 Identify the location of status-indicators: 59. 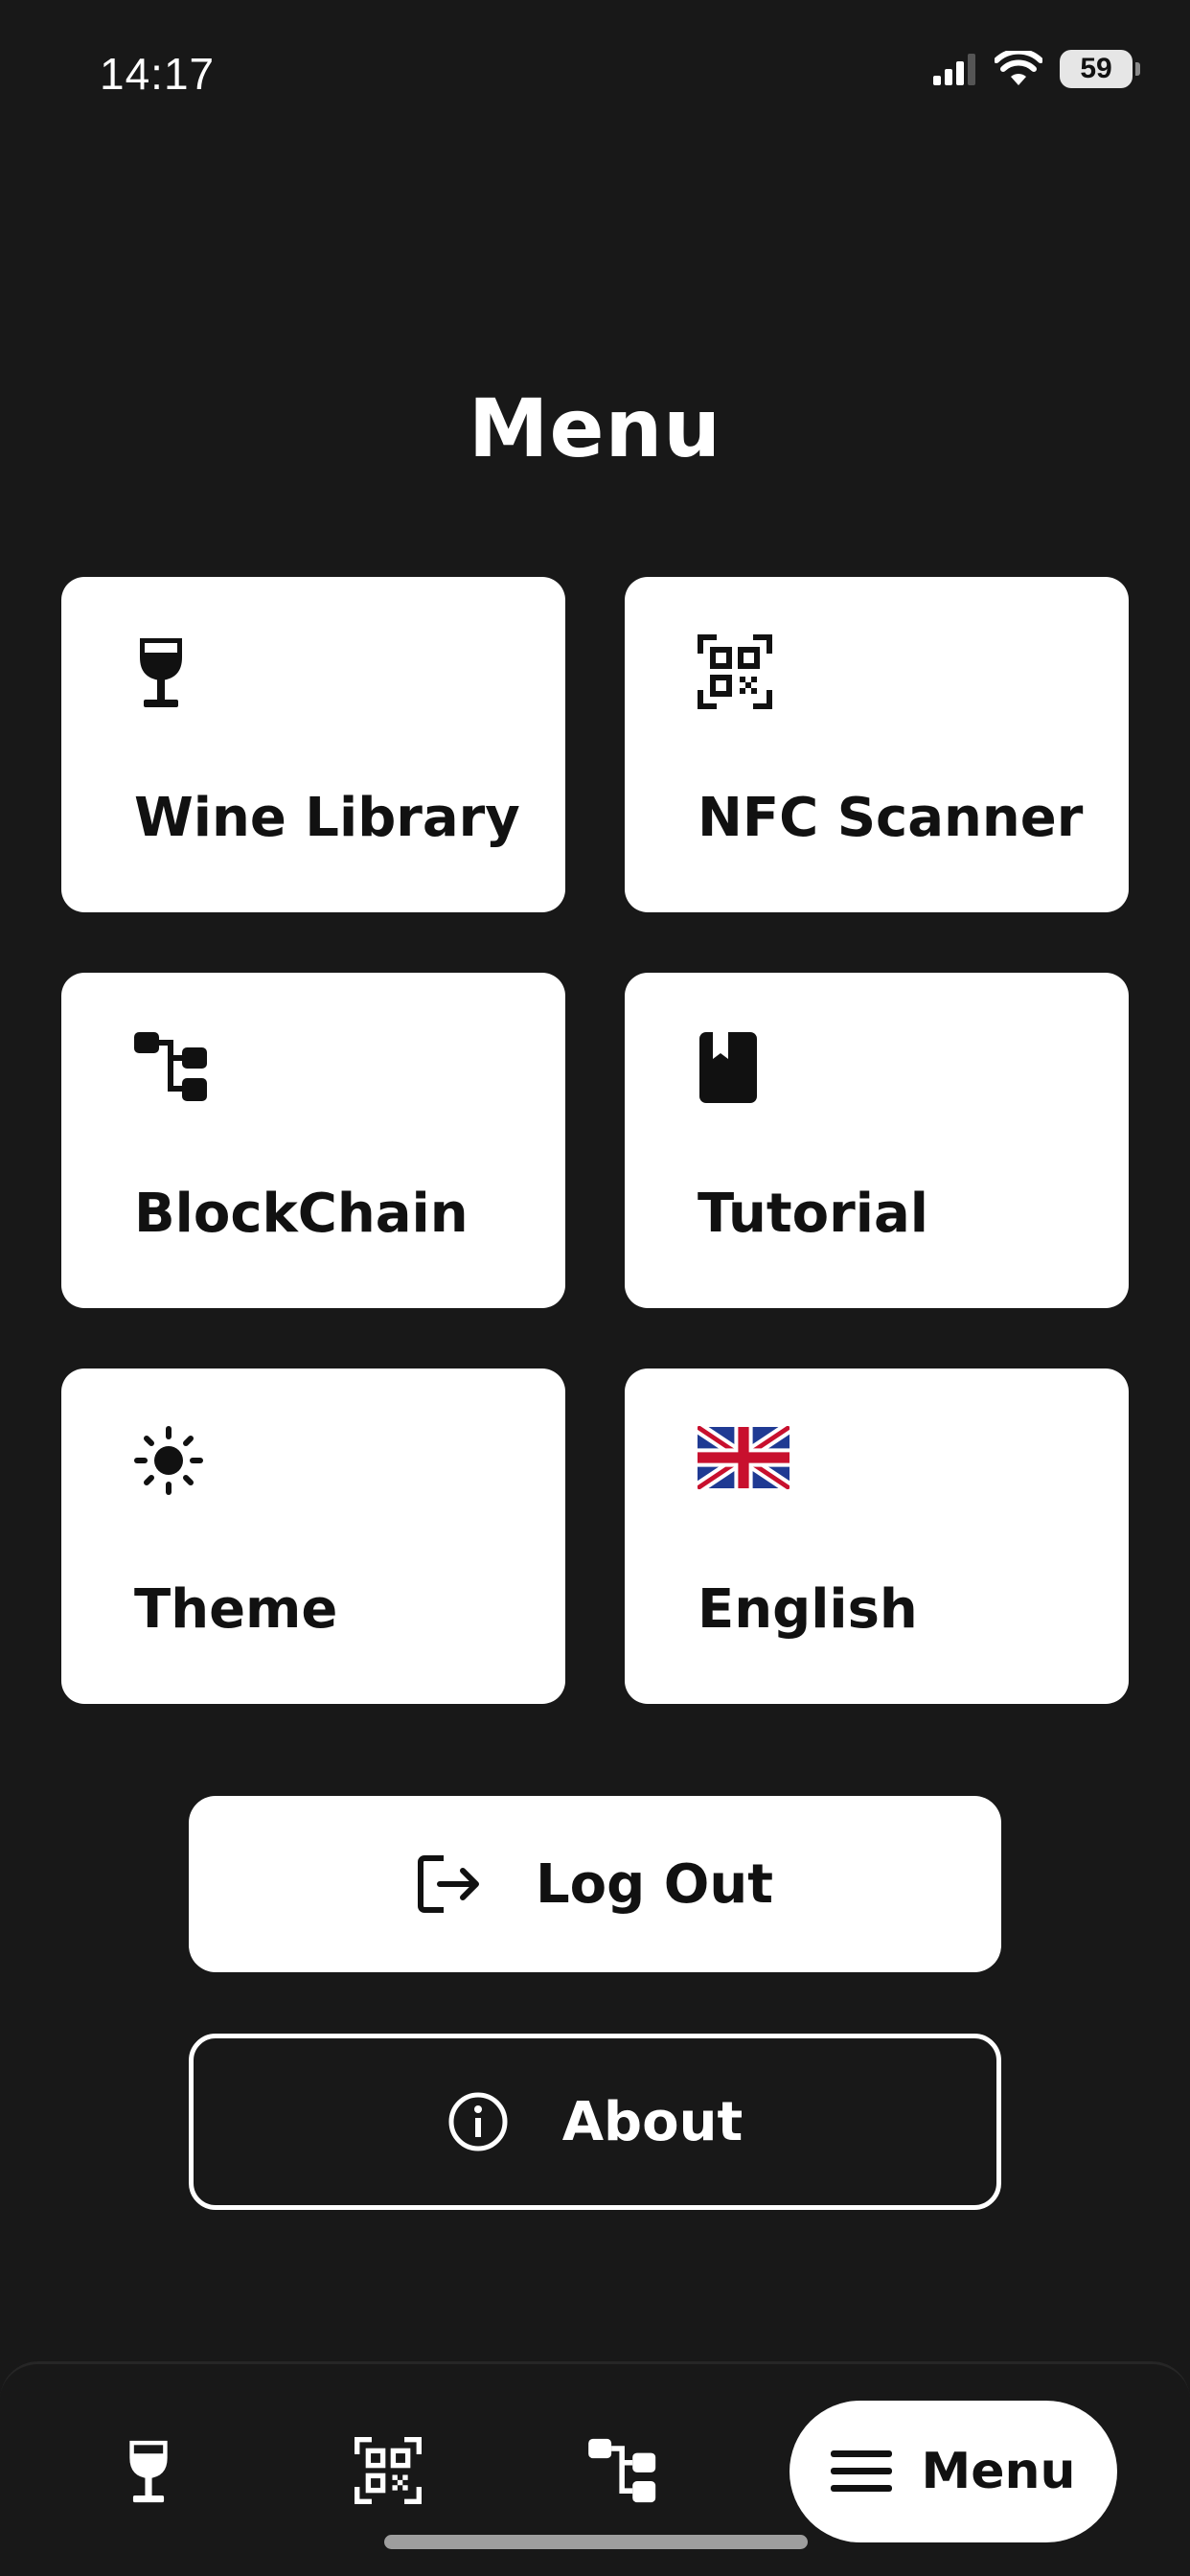
(1037, 69).